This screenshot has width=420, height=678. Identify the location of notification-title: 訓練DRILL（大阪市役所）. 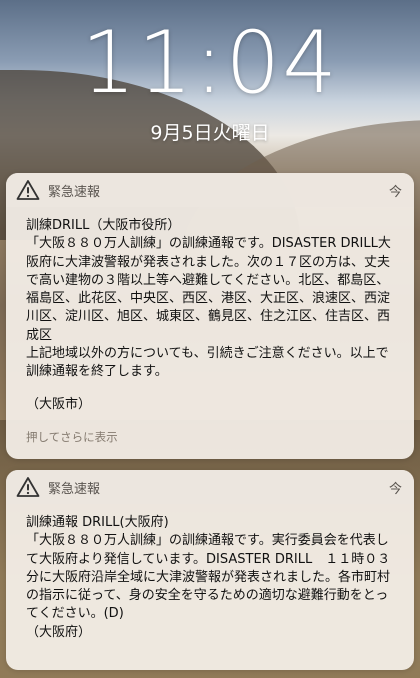
(103, 225).